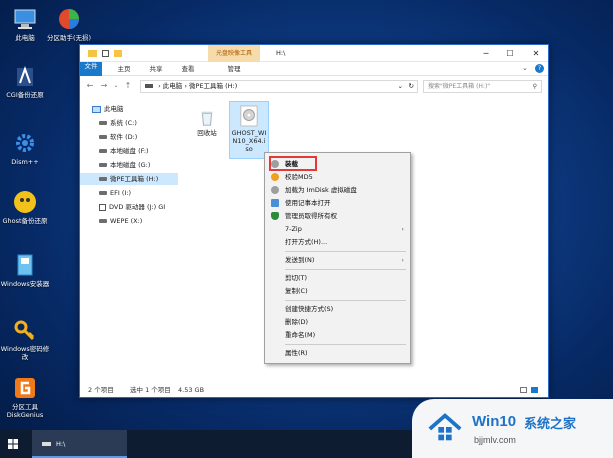  I want to click on sidebar-item-label: 本地磁盘 (F:), so click(129, 151).